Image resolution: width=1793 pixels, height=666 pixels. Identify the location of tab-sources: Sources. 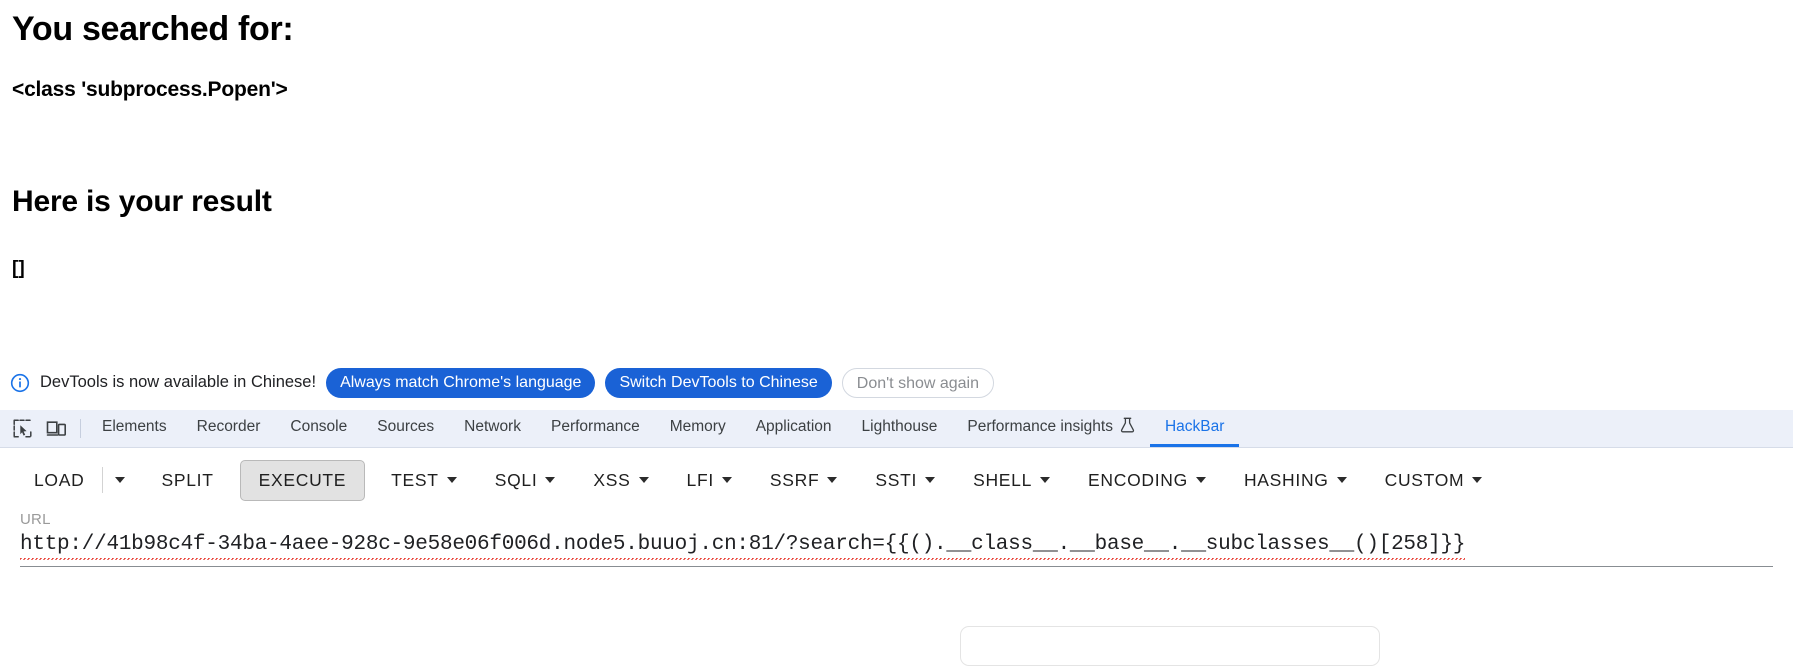
(405, 428).